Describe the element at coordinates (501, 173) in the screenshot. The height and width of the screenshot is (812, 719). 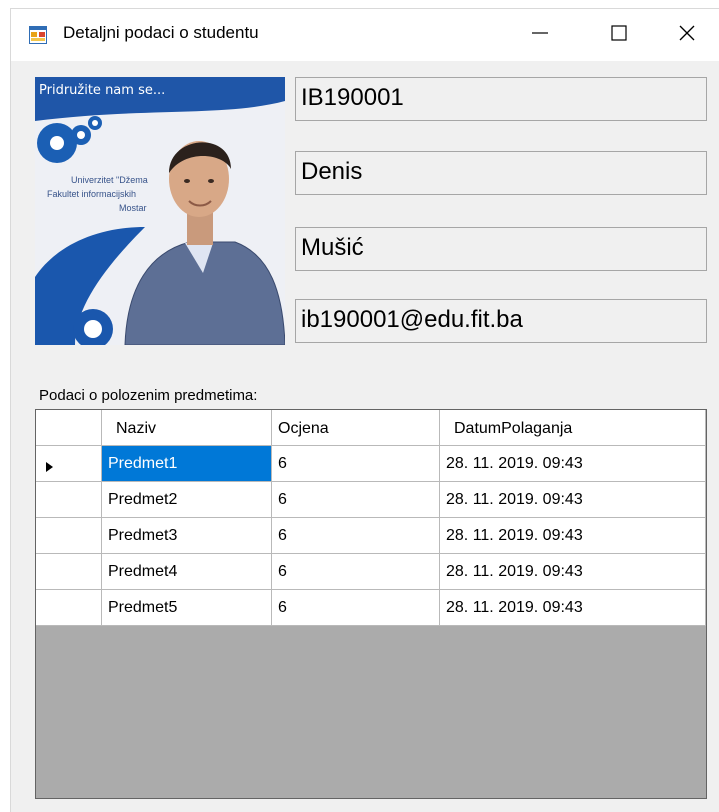
I see `first-name-field: Denis` at that location.